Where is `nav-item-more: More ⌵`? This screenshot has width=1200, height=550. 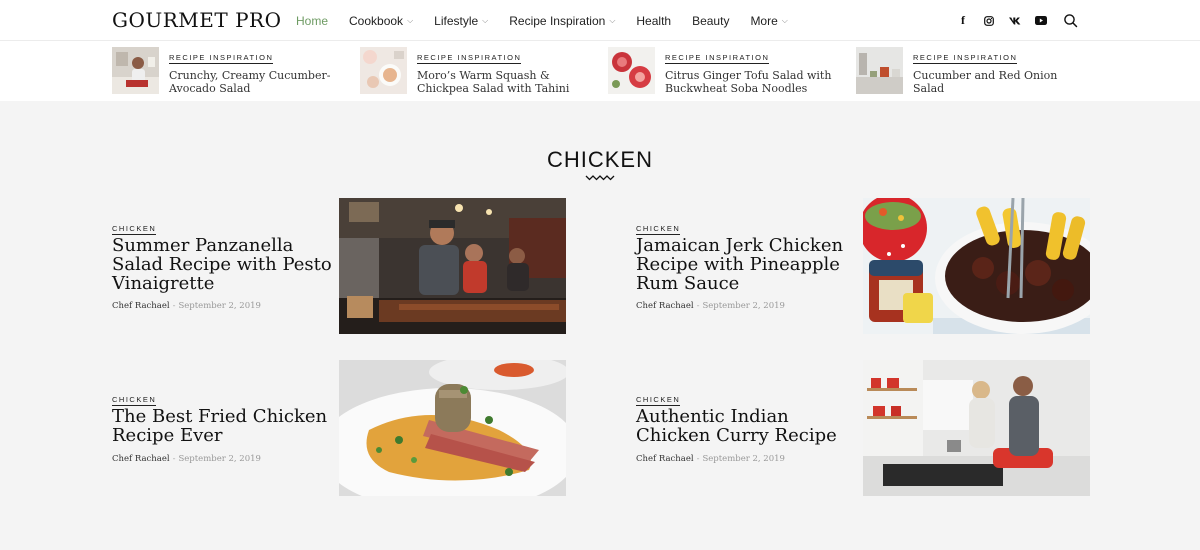 nav-item-more: More ⌵ is located at coordinates (768, 21).